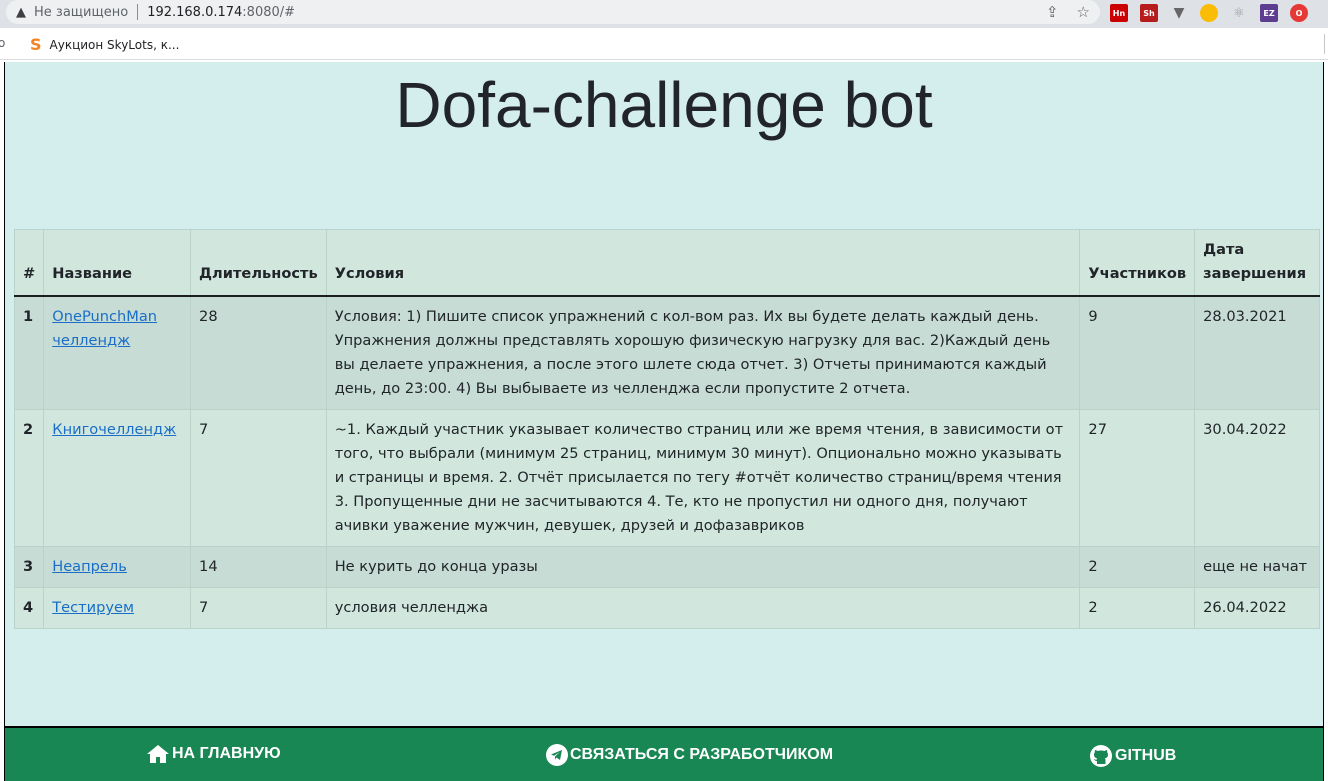 The image size is (1328, 781). I want to click on row-end-date: 28.03.2021, so click(1257, 352).